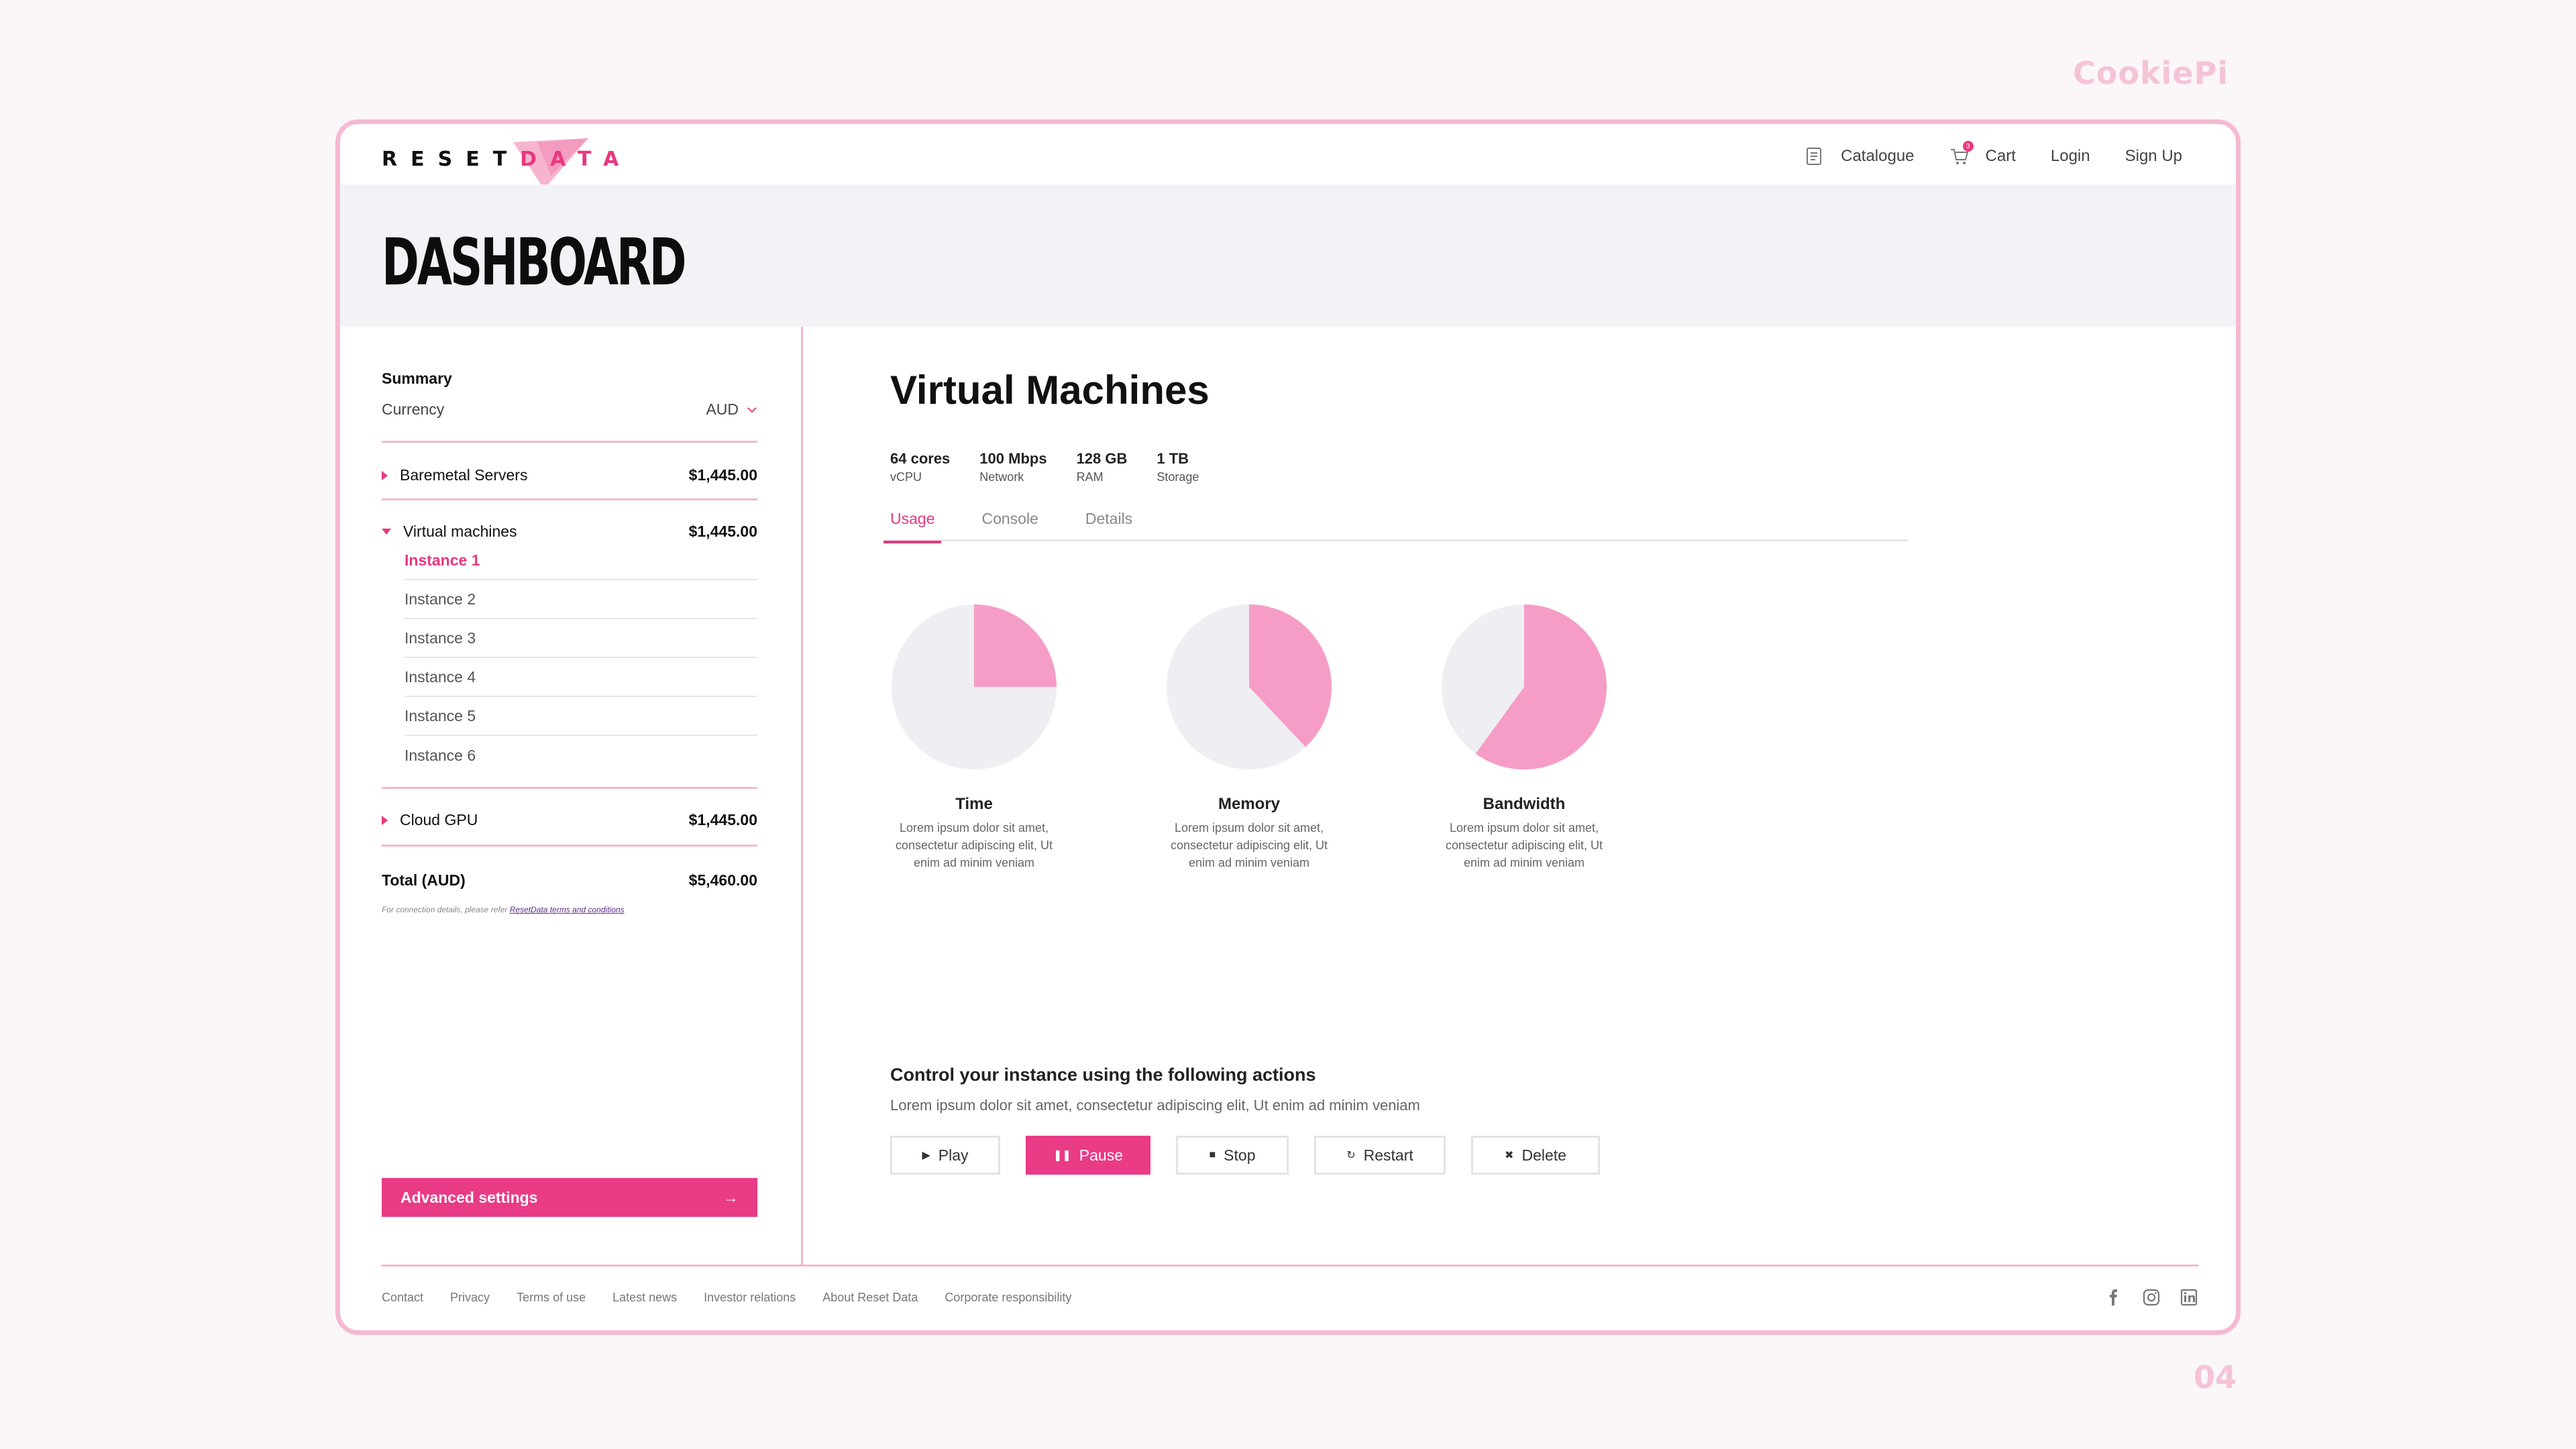 The height and width of the screenshot is (1449, 2576). I want to click on resetdata-logo: RESET DATA, so click(507, 163).